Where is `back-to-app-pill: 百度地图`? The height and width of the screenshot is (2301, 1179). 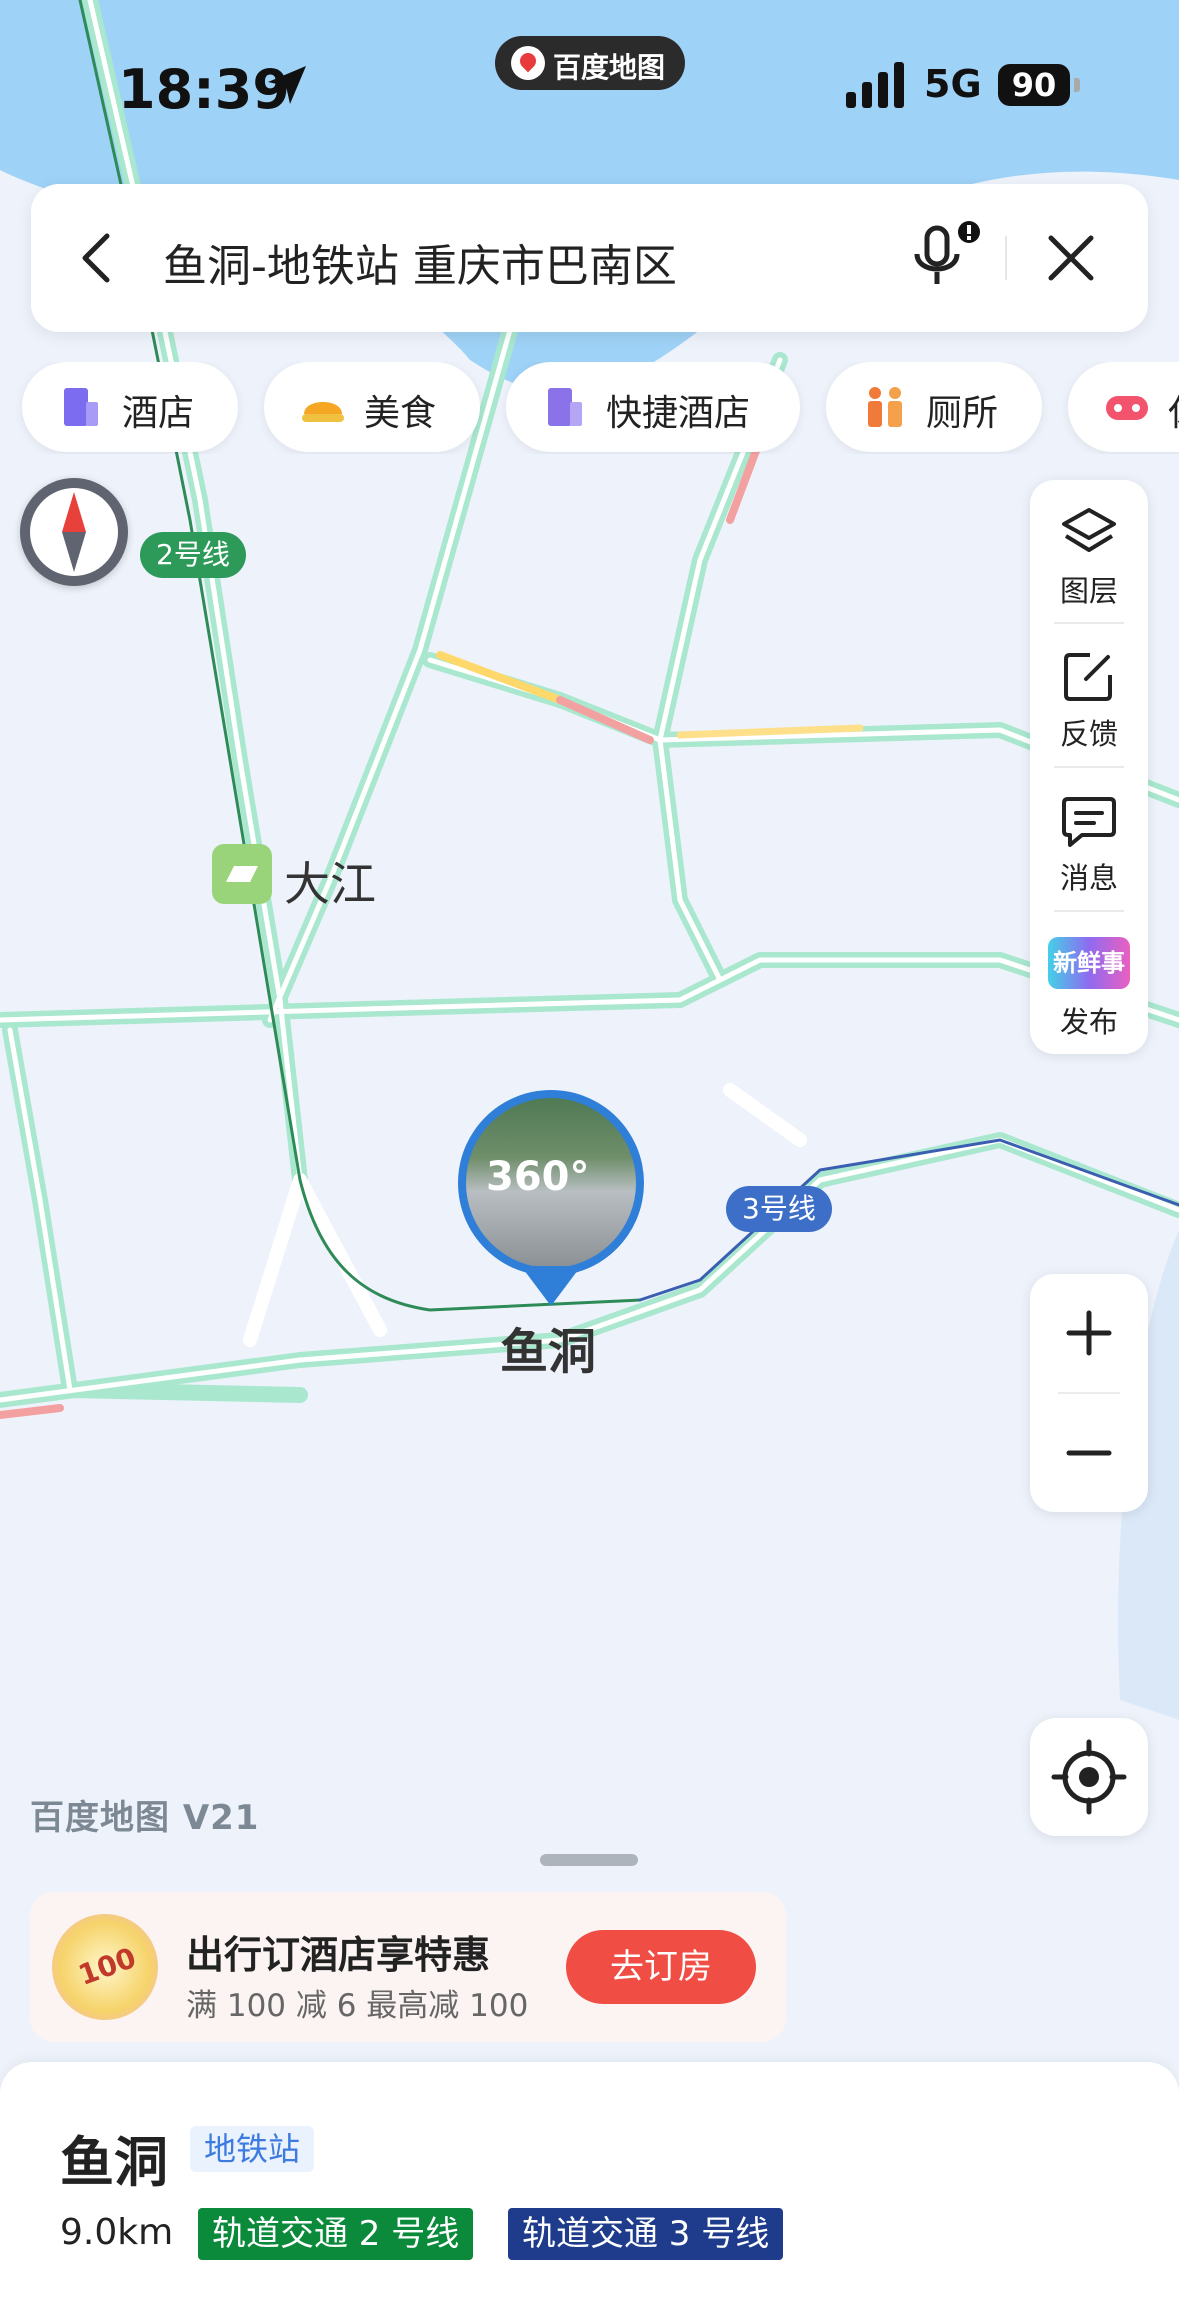
back-to-app-pill: 百度地图 is located at coordinates (590, 63).